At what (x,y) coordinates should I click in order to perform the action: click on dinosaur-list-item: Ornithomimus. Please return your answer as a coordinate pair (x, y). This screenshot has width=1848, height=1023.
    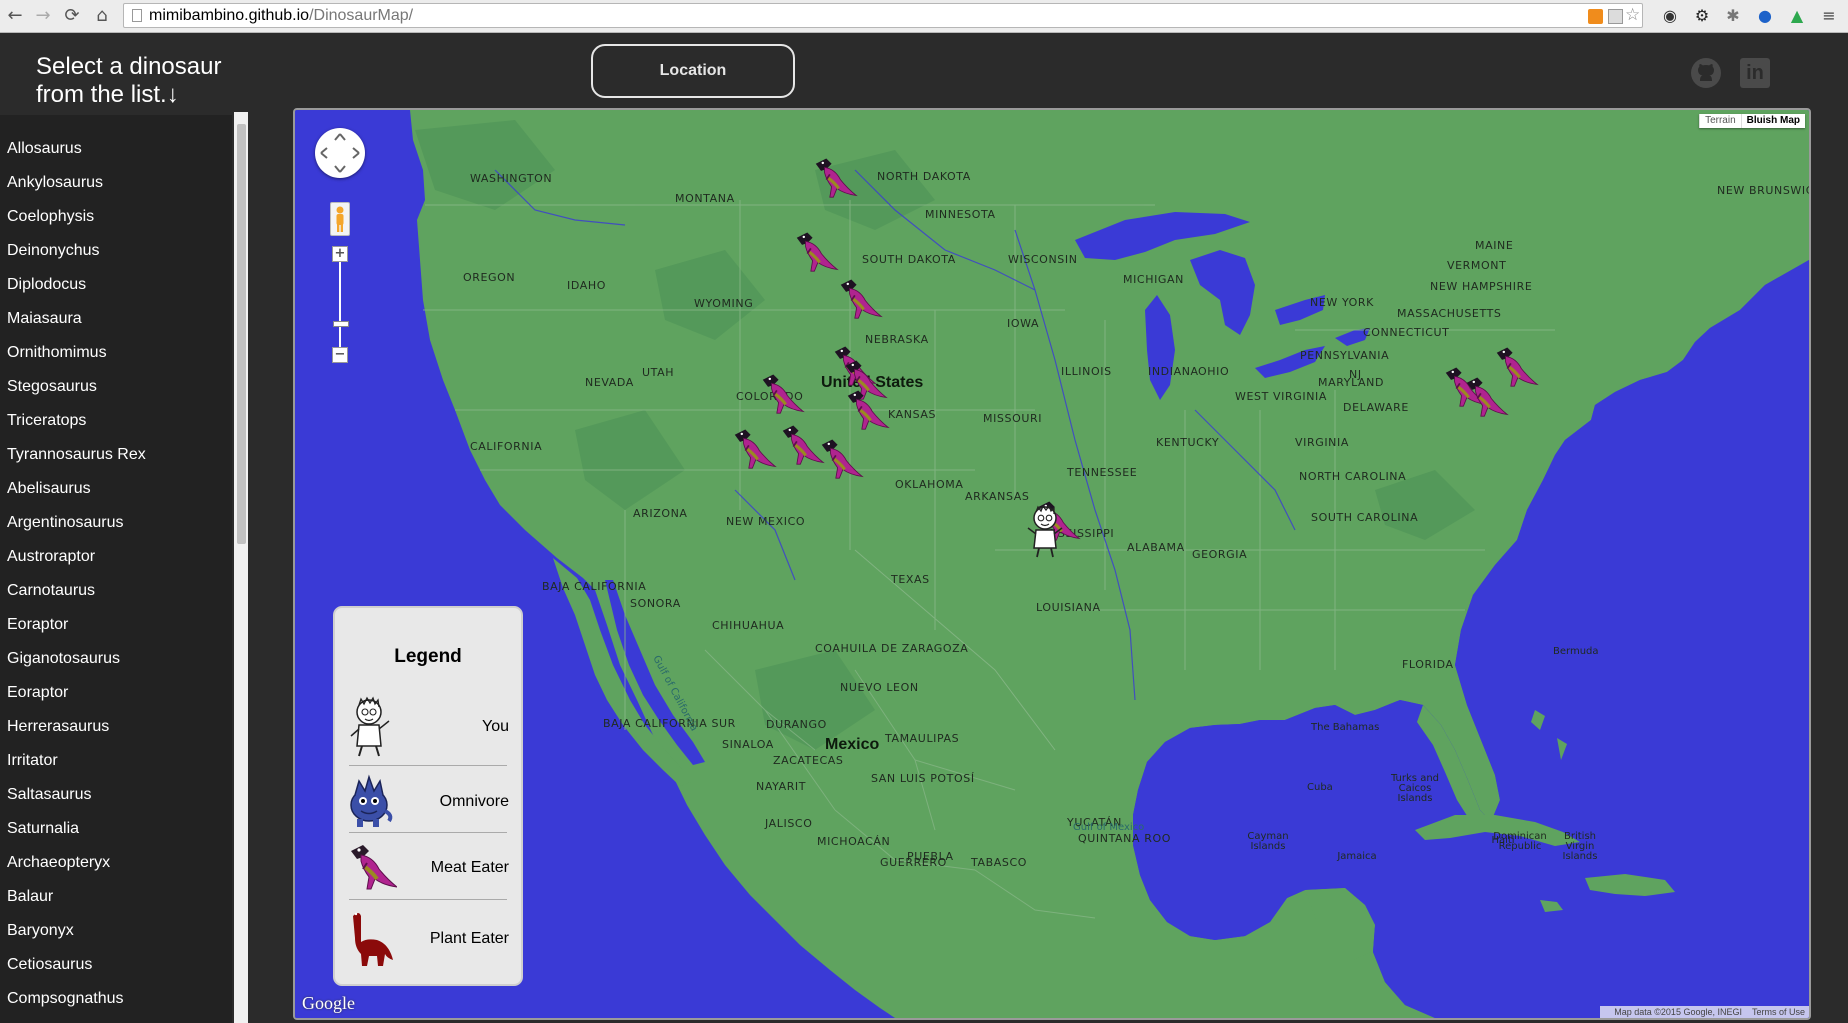
    Looking at the image, I should click on (116, 353).